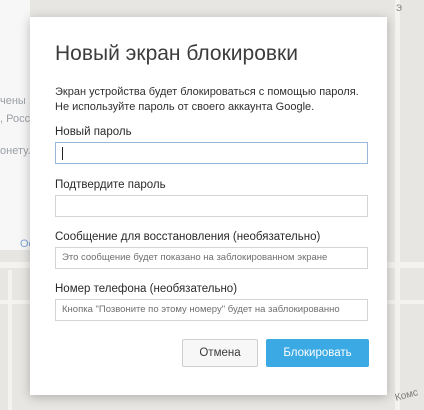 The width and height of the screenshot is (424, 410). What do you see at coordinates (220, 353) in the screenshot?
I see `cancel-button: Отмена` at bounding box center [220, 353].